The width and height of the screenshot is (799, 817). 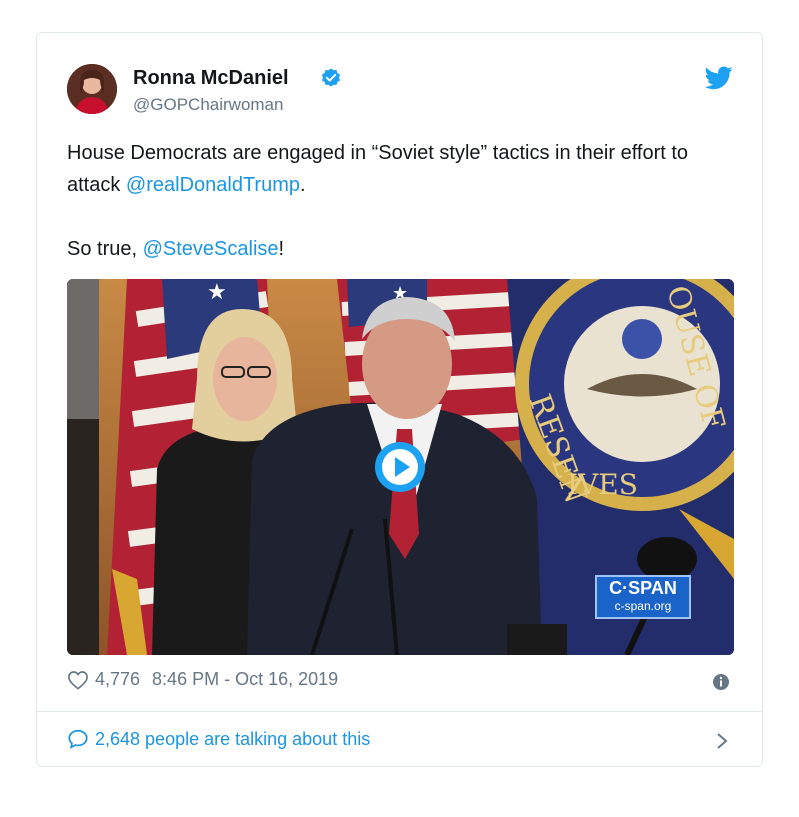 I want to click on verified-badge-icon, so click(x=331, y=77).